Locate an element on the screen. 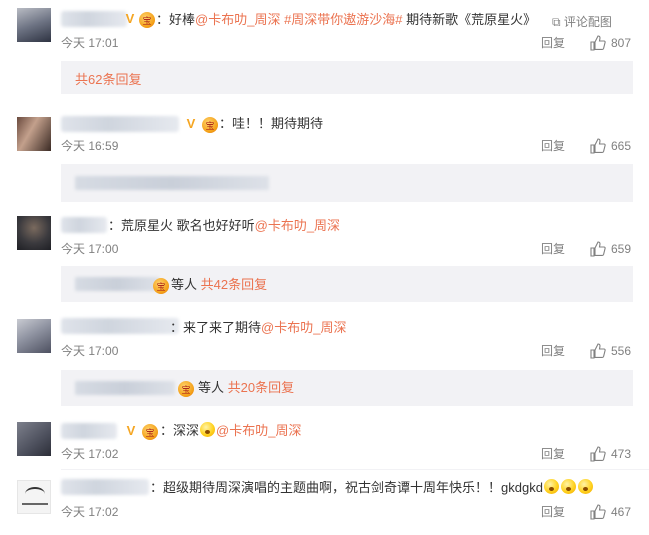  comment-item: V 宝 ：深深 @卡布叻_周深 今天 17:02 回复 473 is located at coordinates (324, 442).